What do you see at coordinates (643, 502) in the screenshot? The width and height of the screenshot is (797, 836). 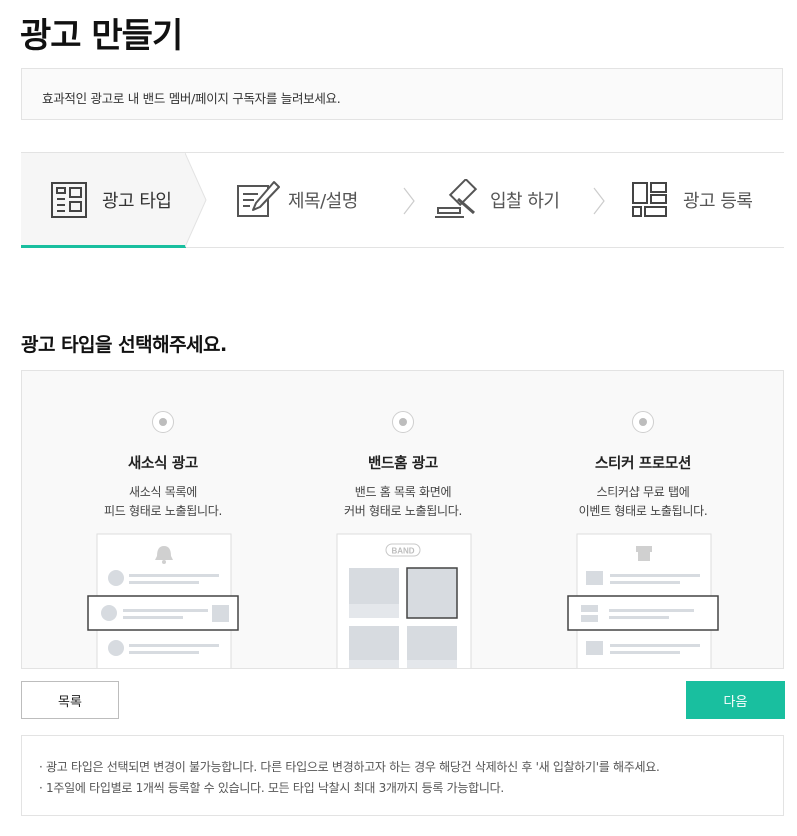 I see `ad-type-description: 스티커샵 무료 탭에 이벤트 형태로 노출됩니다.` at bounding box center [643, 502].